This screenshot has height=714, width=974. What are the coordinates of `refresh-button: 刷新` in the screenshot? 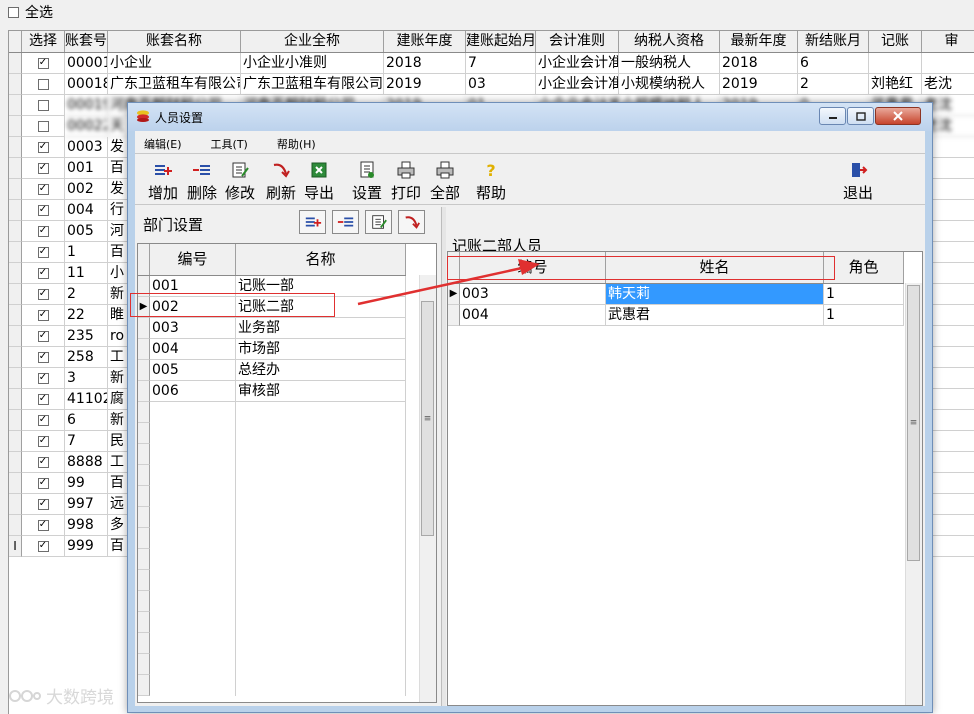 It's located at (281, 179).